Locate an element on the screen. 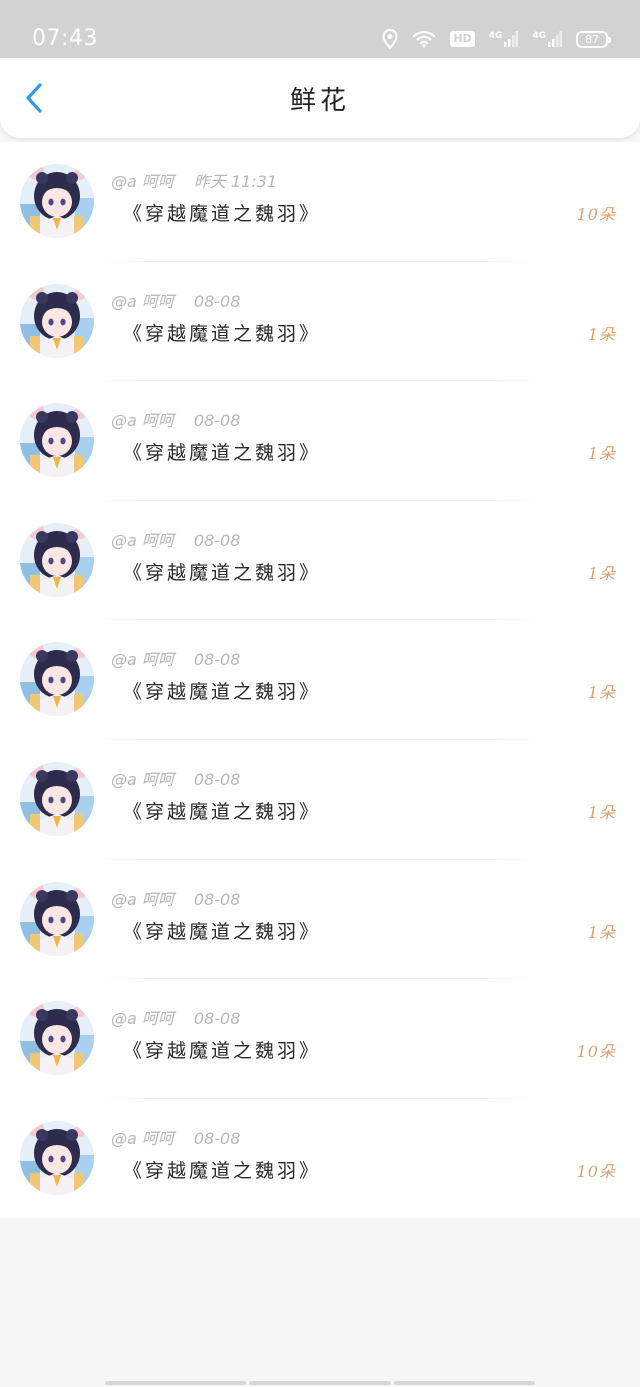  status-icons: HD 4G 4G 87 is located at coordinates (496, 39).